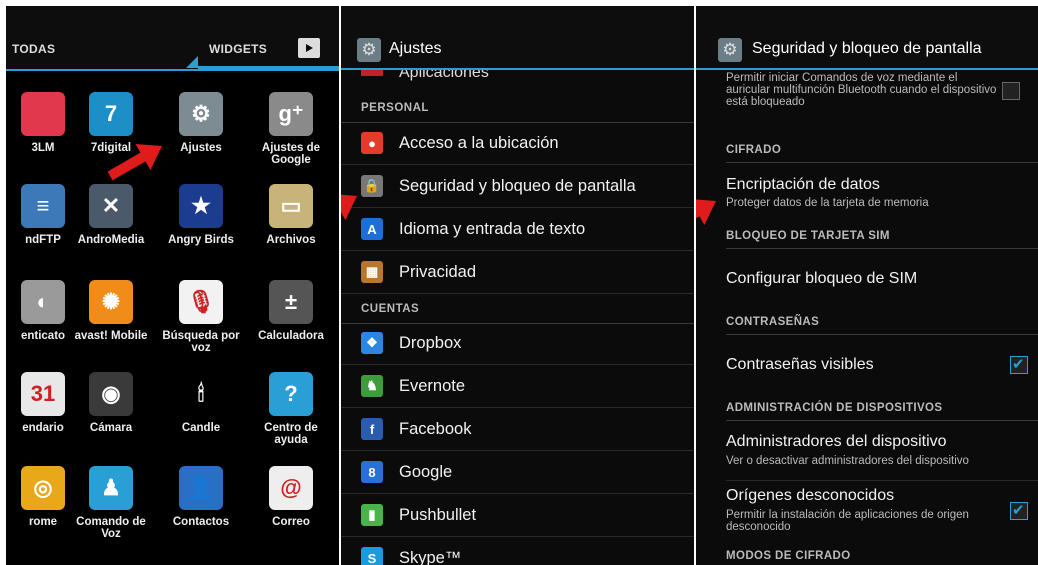  Describe the element at coordinates (372, 143) in the screenshot. I see `location-icon: ●` at that location.